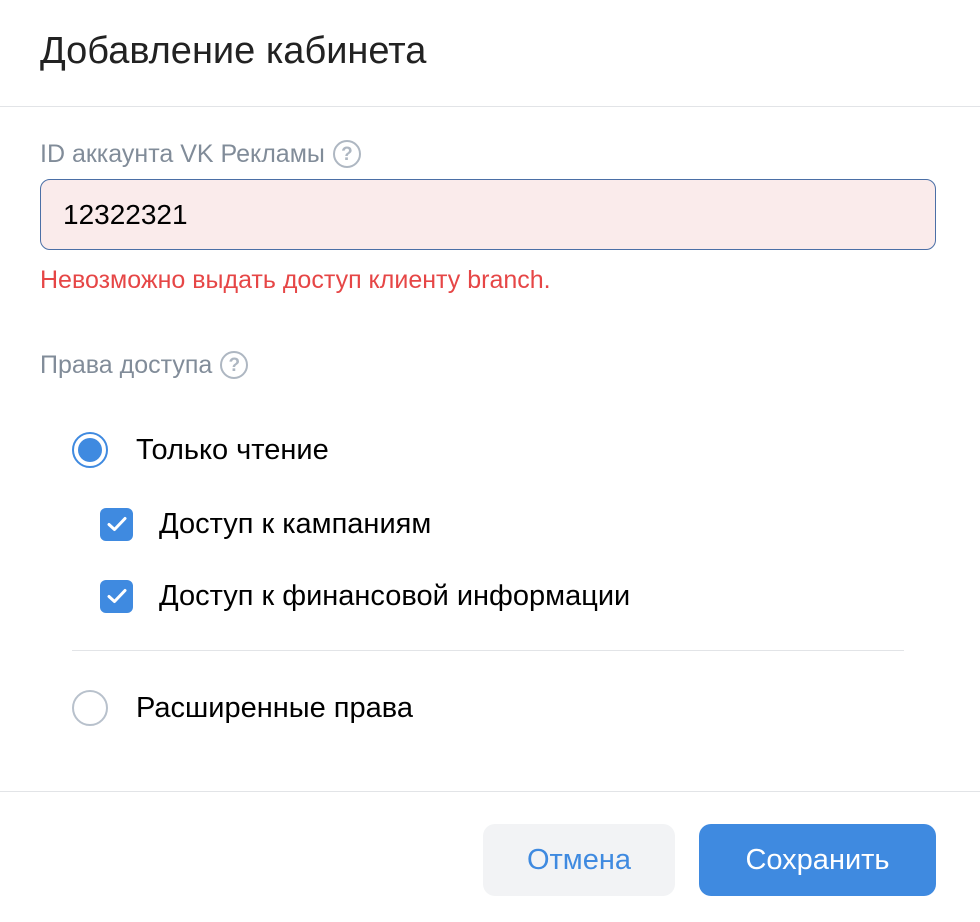 The image size is (980, 922). I want to click on radio-button-checked, so click(90, 450).